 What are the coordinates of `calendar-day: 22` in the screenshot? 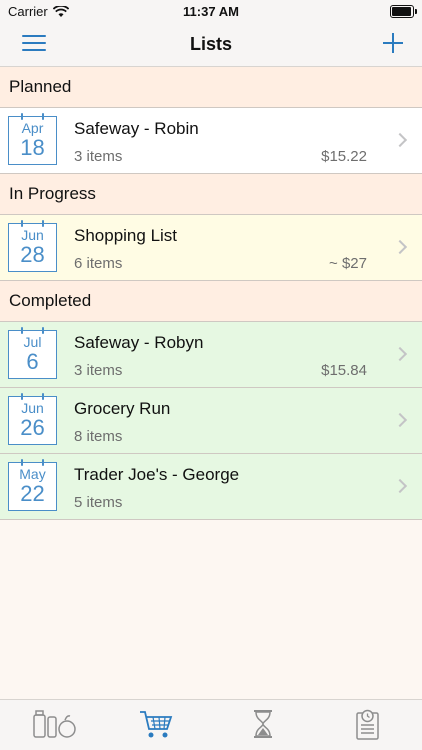 It's located at (32, 493).